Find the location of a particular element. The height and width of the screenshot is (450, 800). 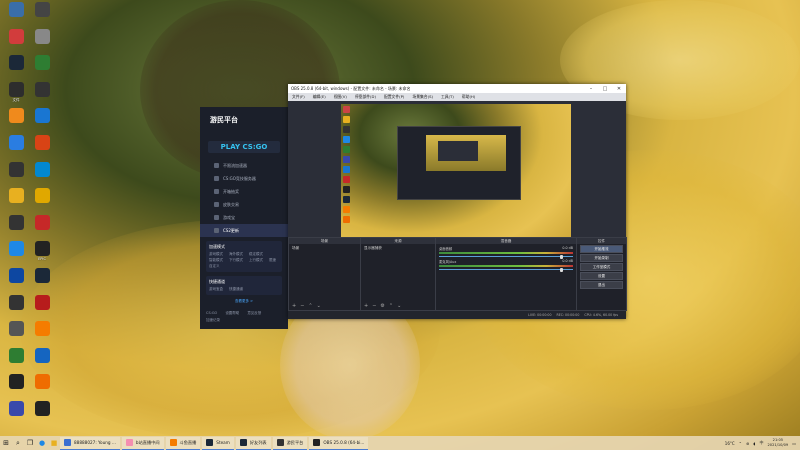

desktop-icon: EPIC is located at coordinates (42, 255).